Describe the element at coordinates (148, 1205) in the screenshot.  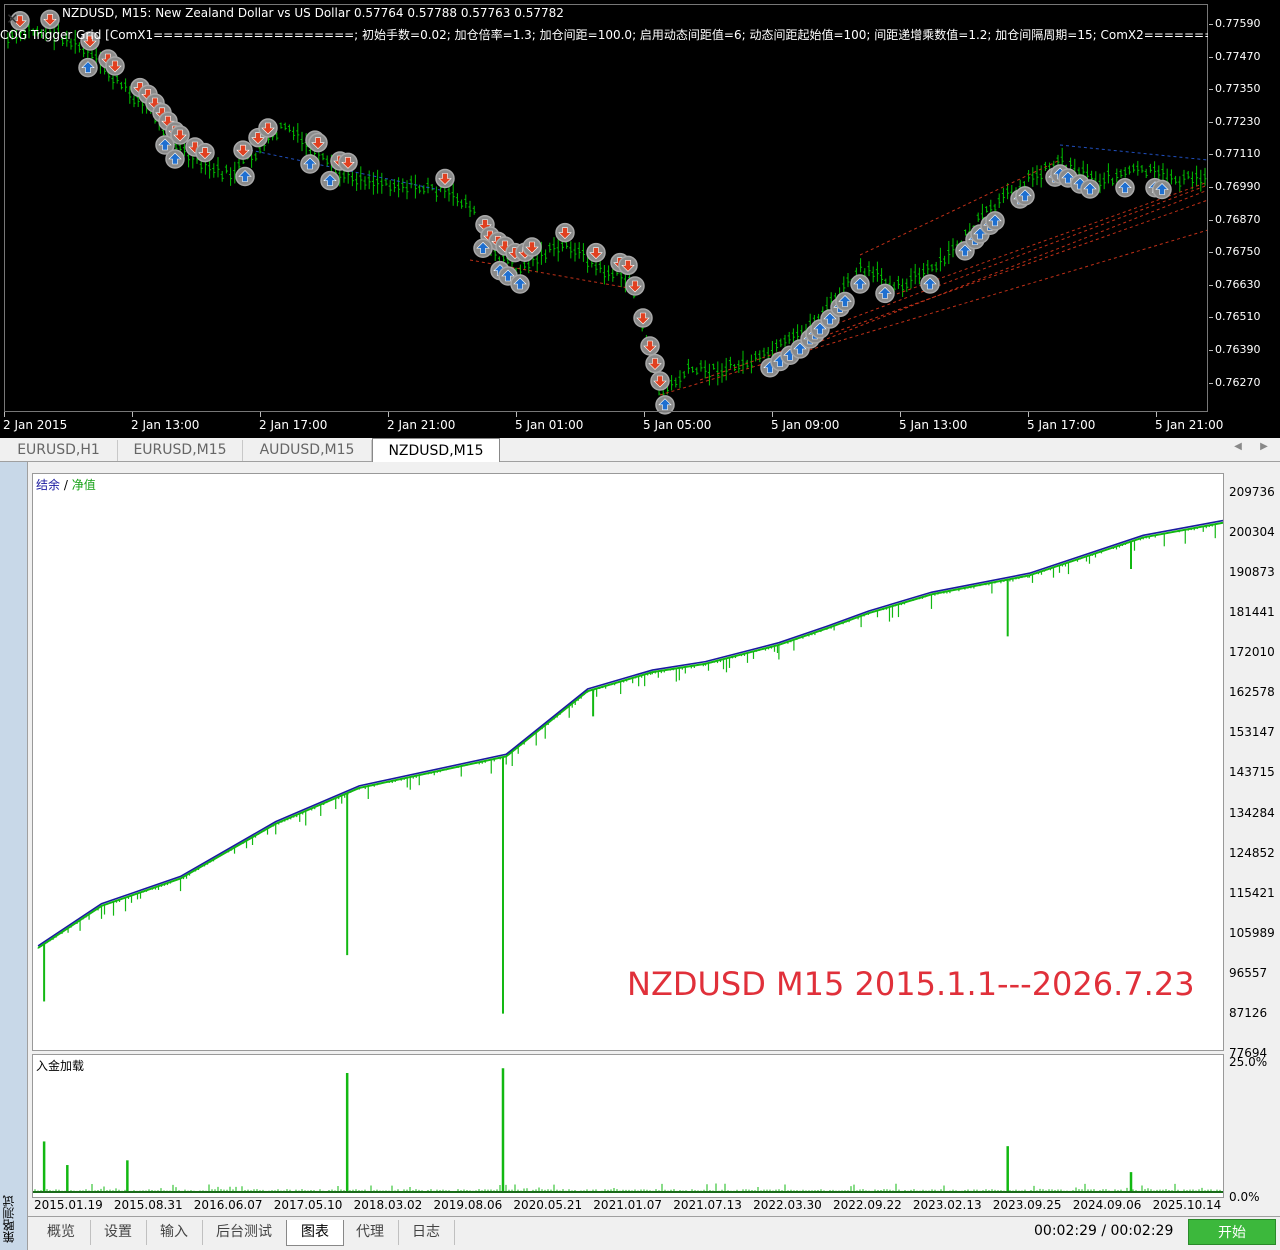
I see `date-tick-label: 2015.08.31` at that location.